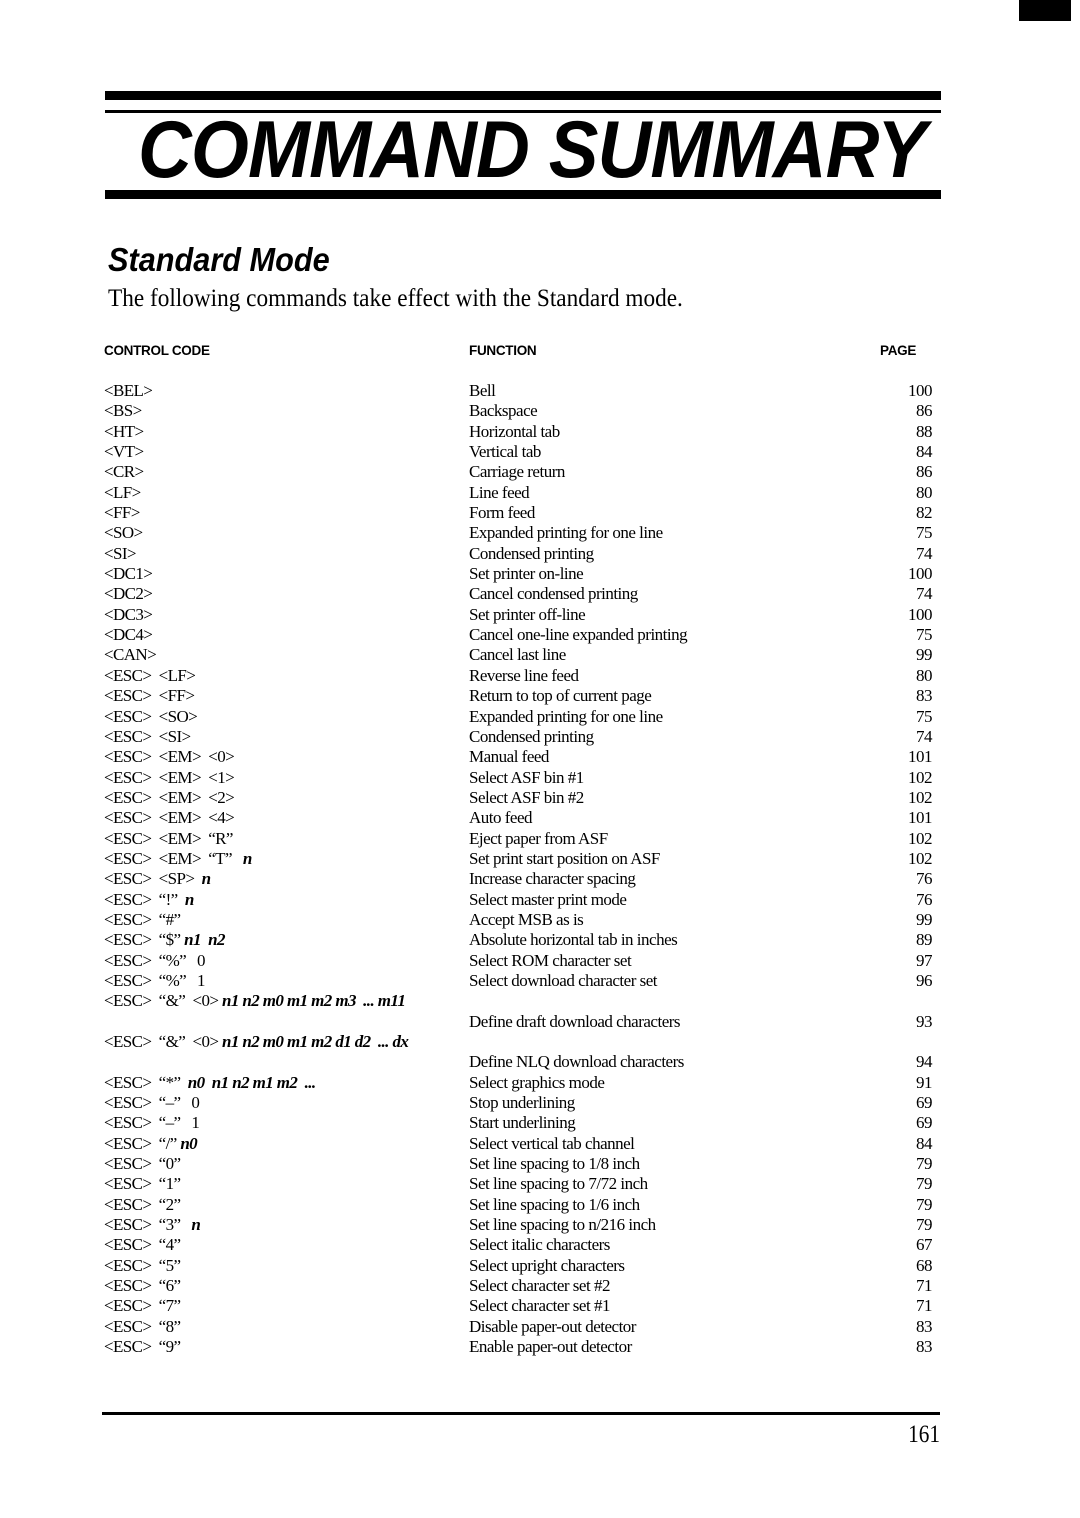  I want to click on header-rule-top-thick, so click(523, 95).